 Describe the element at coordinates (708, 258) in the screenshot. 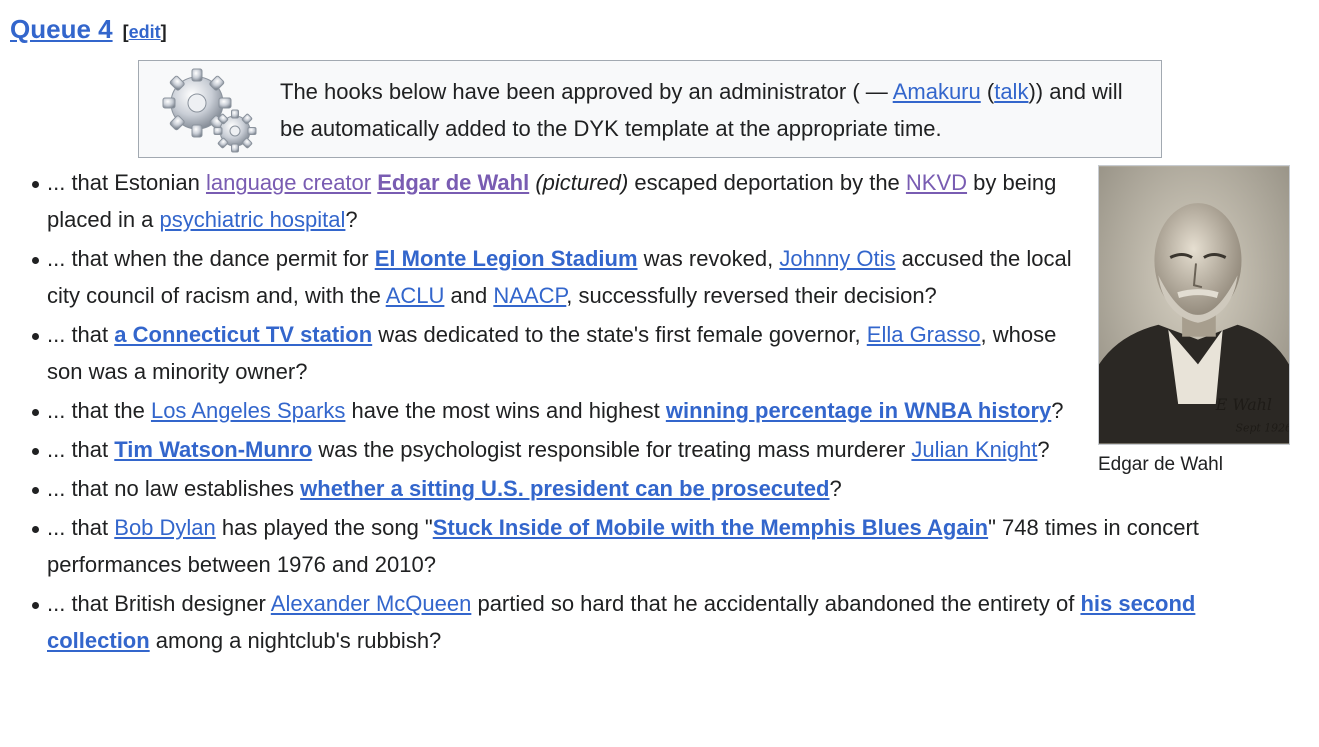

I see `hook-text: was revoked,` at that location.